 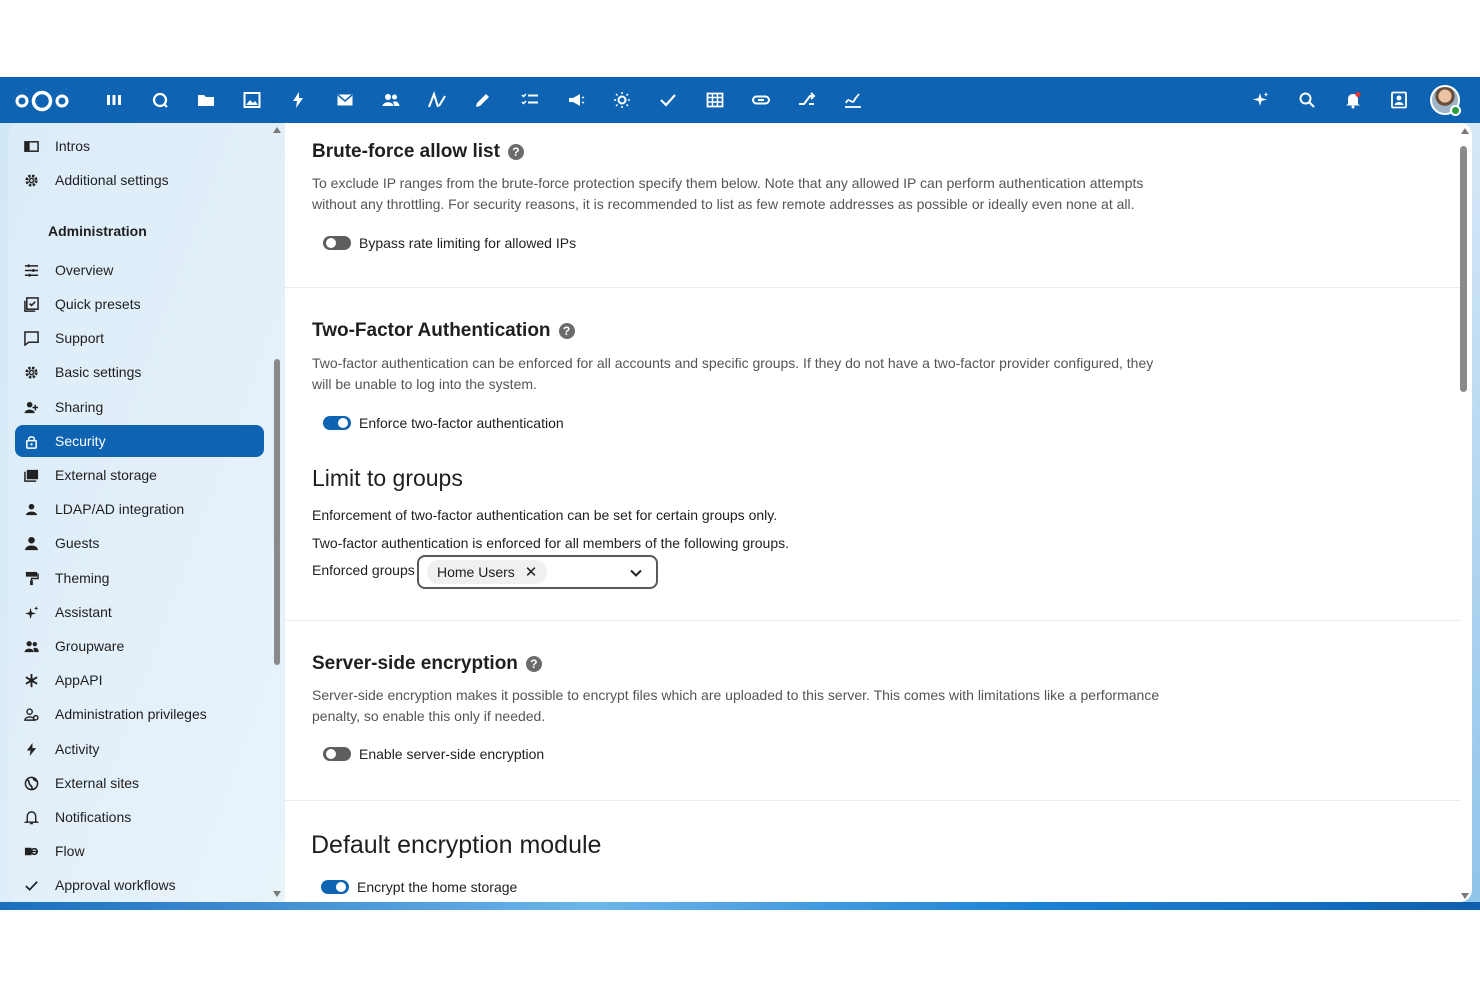 What do you see at coordinates (70, 851) in the screenshot?
I see `sidebar-item-label: Flow` at bounding box center [70, 851].